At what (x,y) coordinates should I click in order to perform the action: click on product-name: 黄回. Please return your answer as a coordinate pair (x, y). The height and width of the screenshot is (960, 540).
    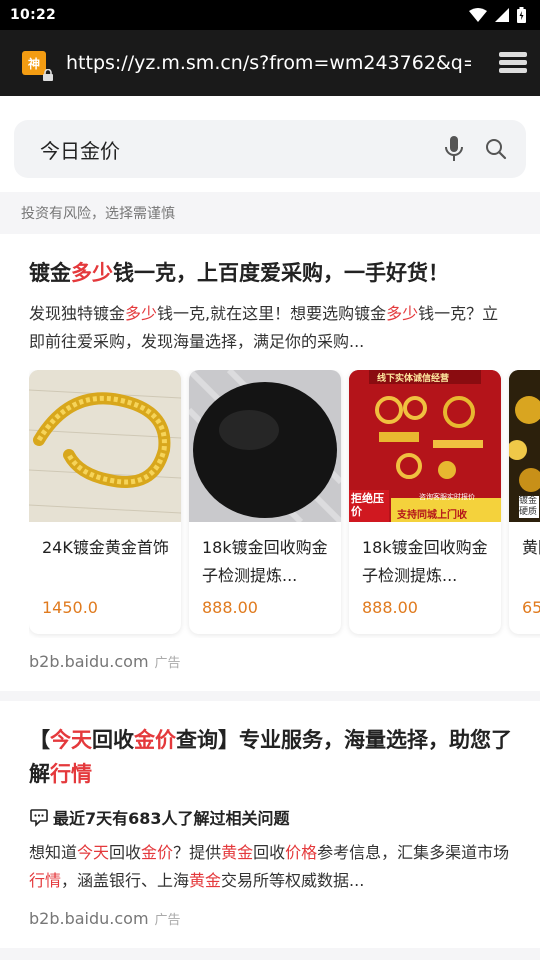
    Looking at the image, I should click on (531, 547).